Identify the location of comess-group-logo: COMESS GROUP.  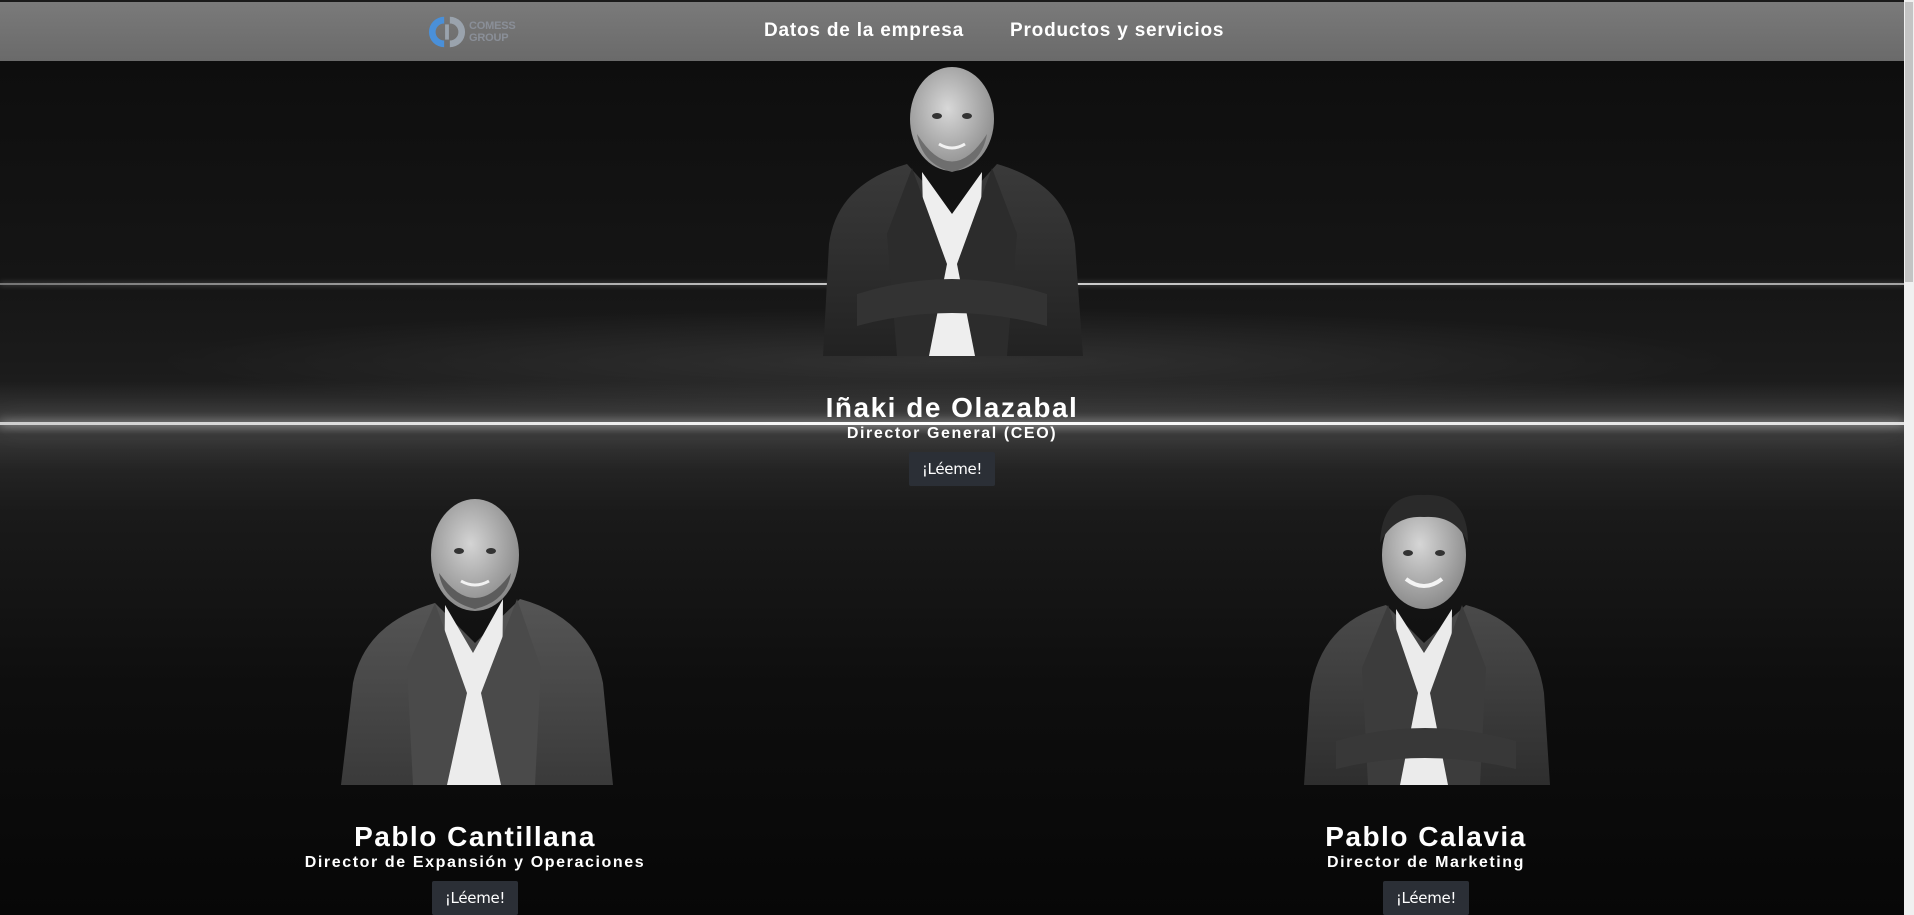
(476, 32).